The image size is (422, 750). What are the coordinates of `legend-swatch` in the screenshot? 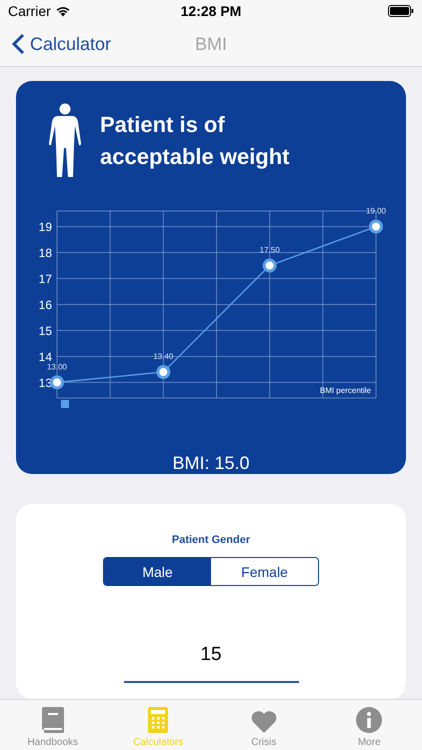 It's located at (65, 404).